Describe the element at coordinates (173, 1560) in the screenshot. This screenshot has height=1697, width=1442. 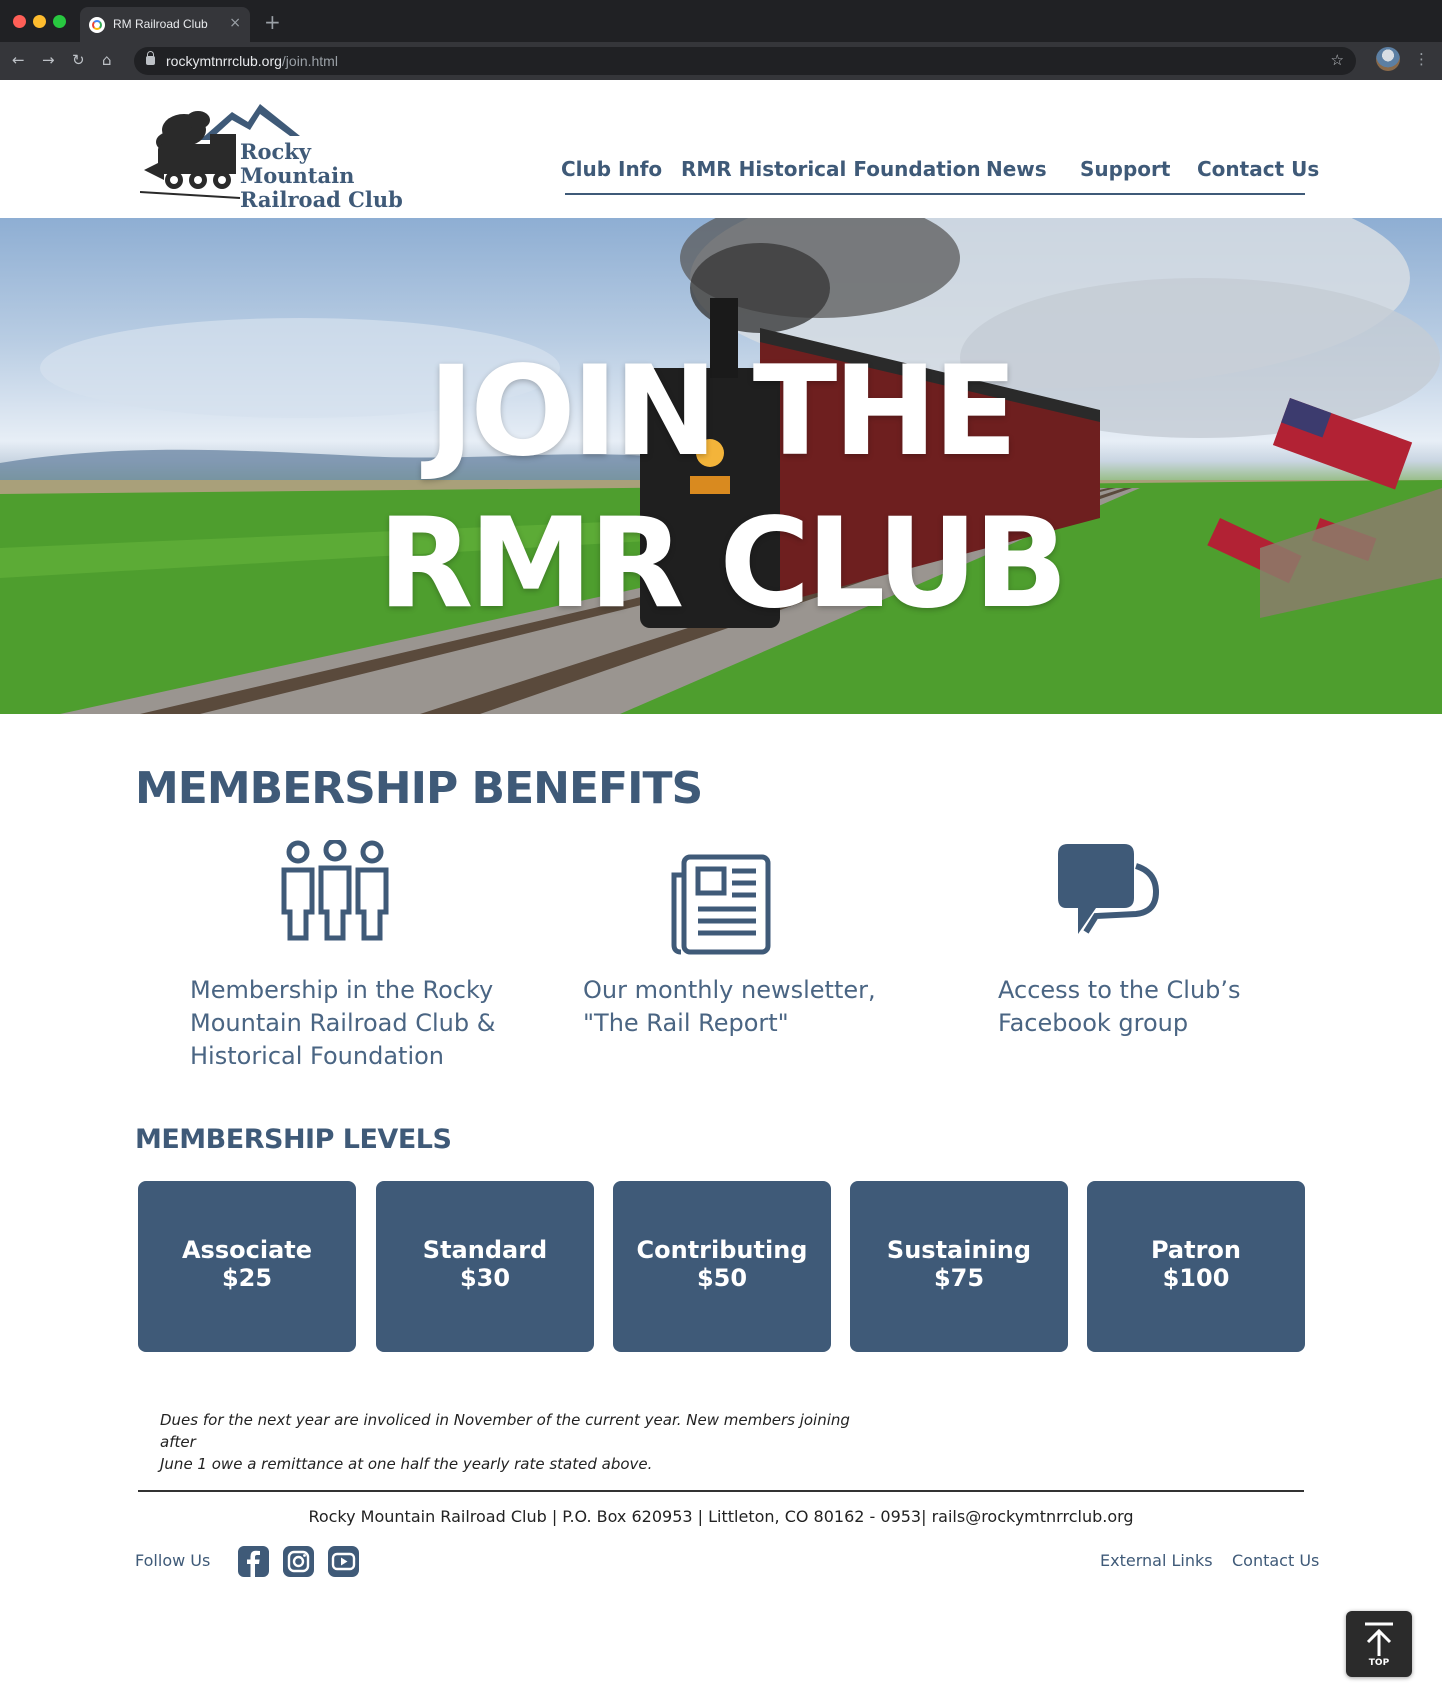
I see `follow-us-label: Follow Us` at that location.